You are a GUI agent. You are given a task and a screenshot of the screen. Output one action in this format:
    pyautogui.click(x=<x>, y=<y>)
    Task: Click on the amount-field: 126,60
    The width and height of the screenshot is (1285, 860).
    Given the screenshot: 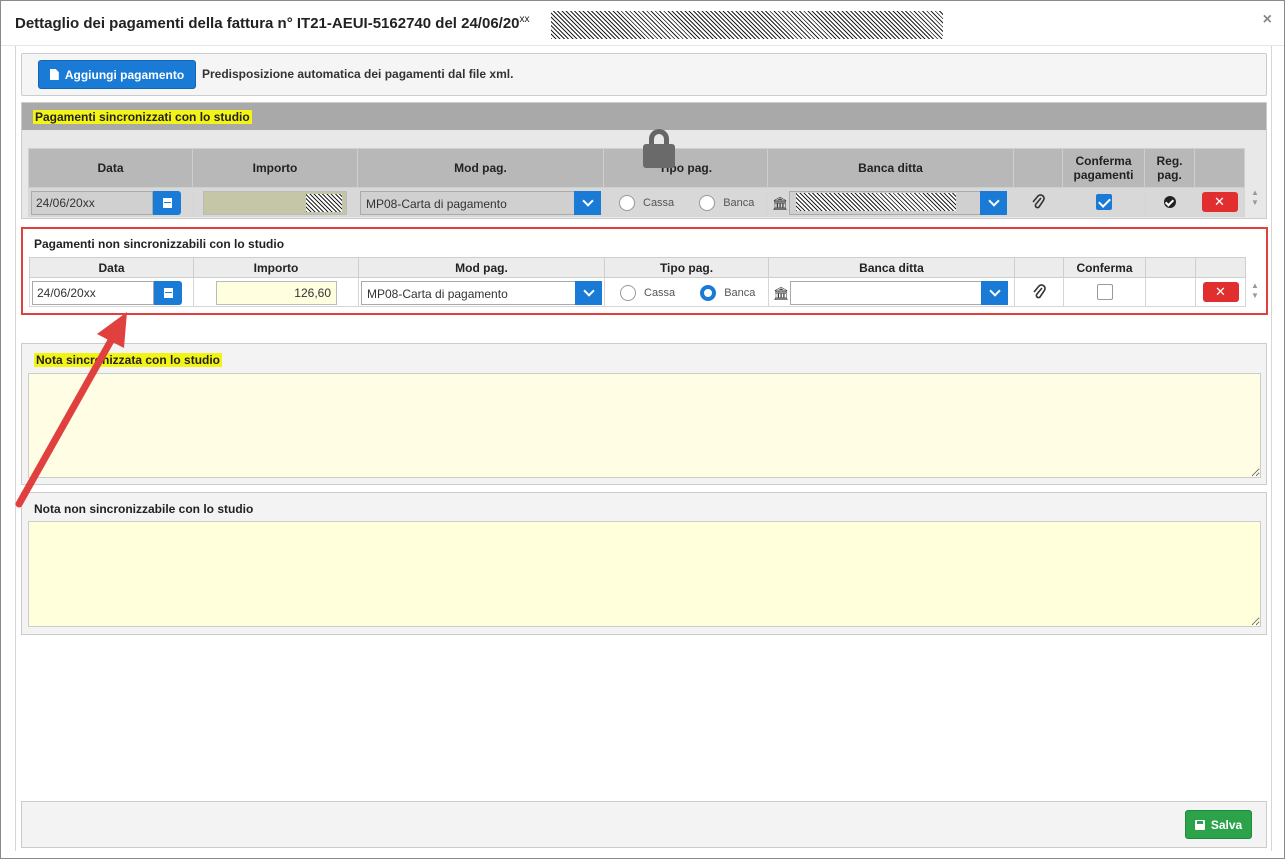 What is the action you would take?
    pyautogui.click(x=276, y=293)
    